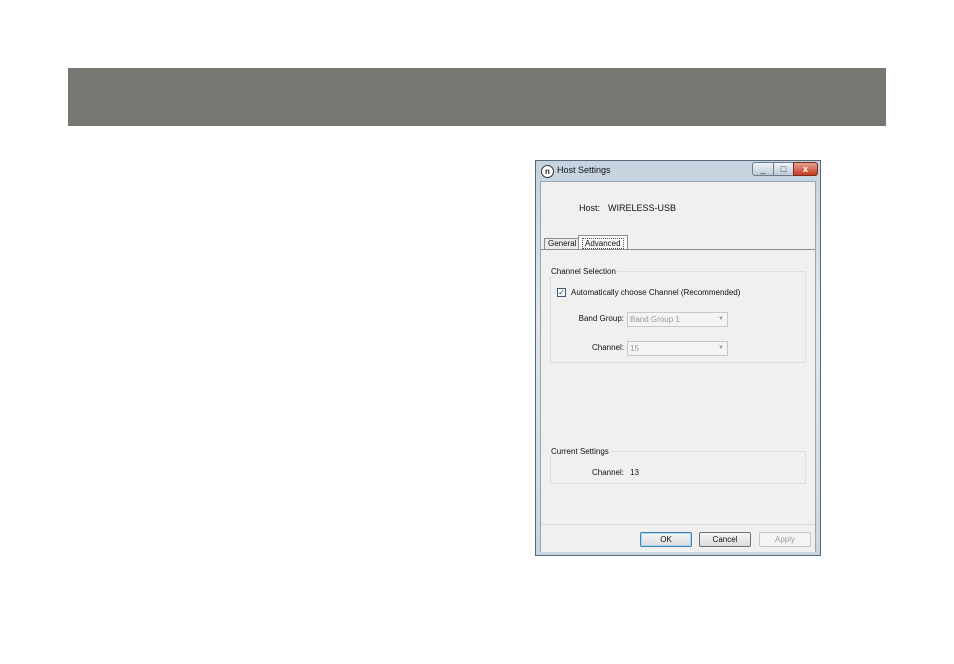 This screenshot has height=664, width=954. Describe the element at coordinates (678, 171) in the screenshot. I see `title-bar: n Host Settings _ □ x` at that location.